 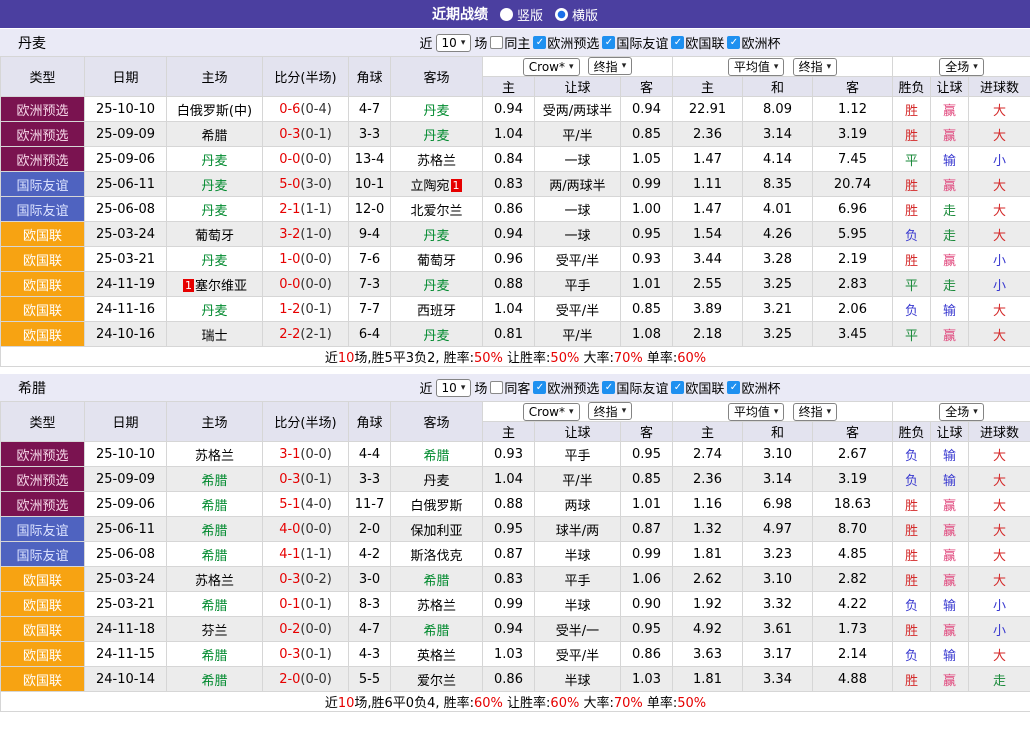 I want to click on corner-count: 4-3, so click(x=369, y=654).